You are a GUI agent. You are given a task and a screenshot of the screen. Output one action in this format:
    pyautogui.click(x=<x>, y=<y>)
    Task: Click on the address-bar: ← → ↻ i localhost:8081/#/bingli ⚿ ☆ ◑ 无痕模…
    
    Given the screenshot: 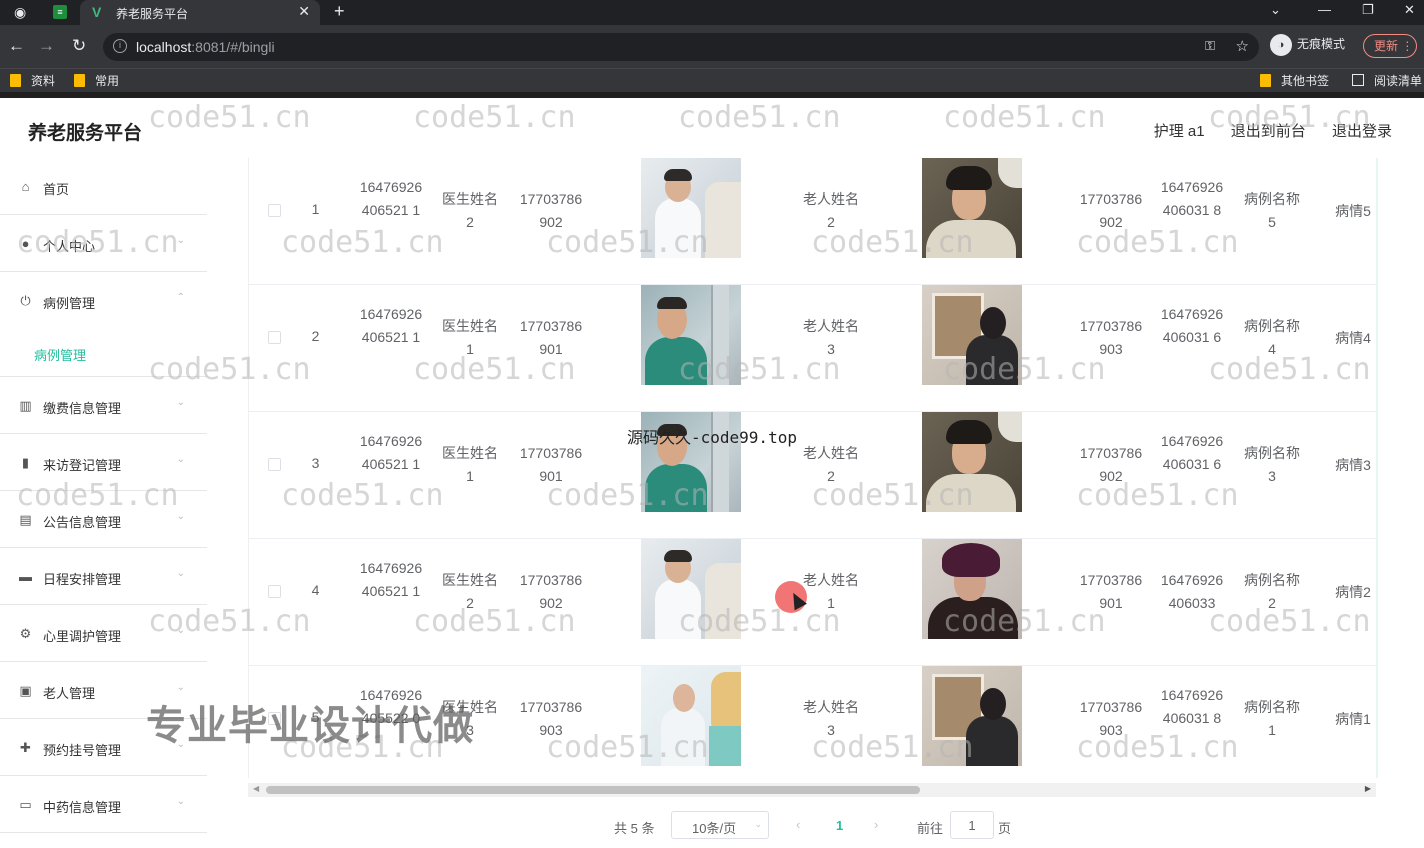 What is the action you would take?
    pyautogui.click(x=712, y=46)
    